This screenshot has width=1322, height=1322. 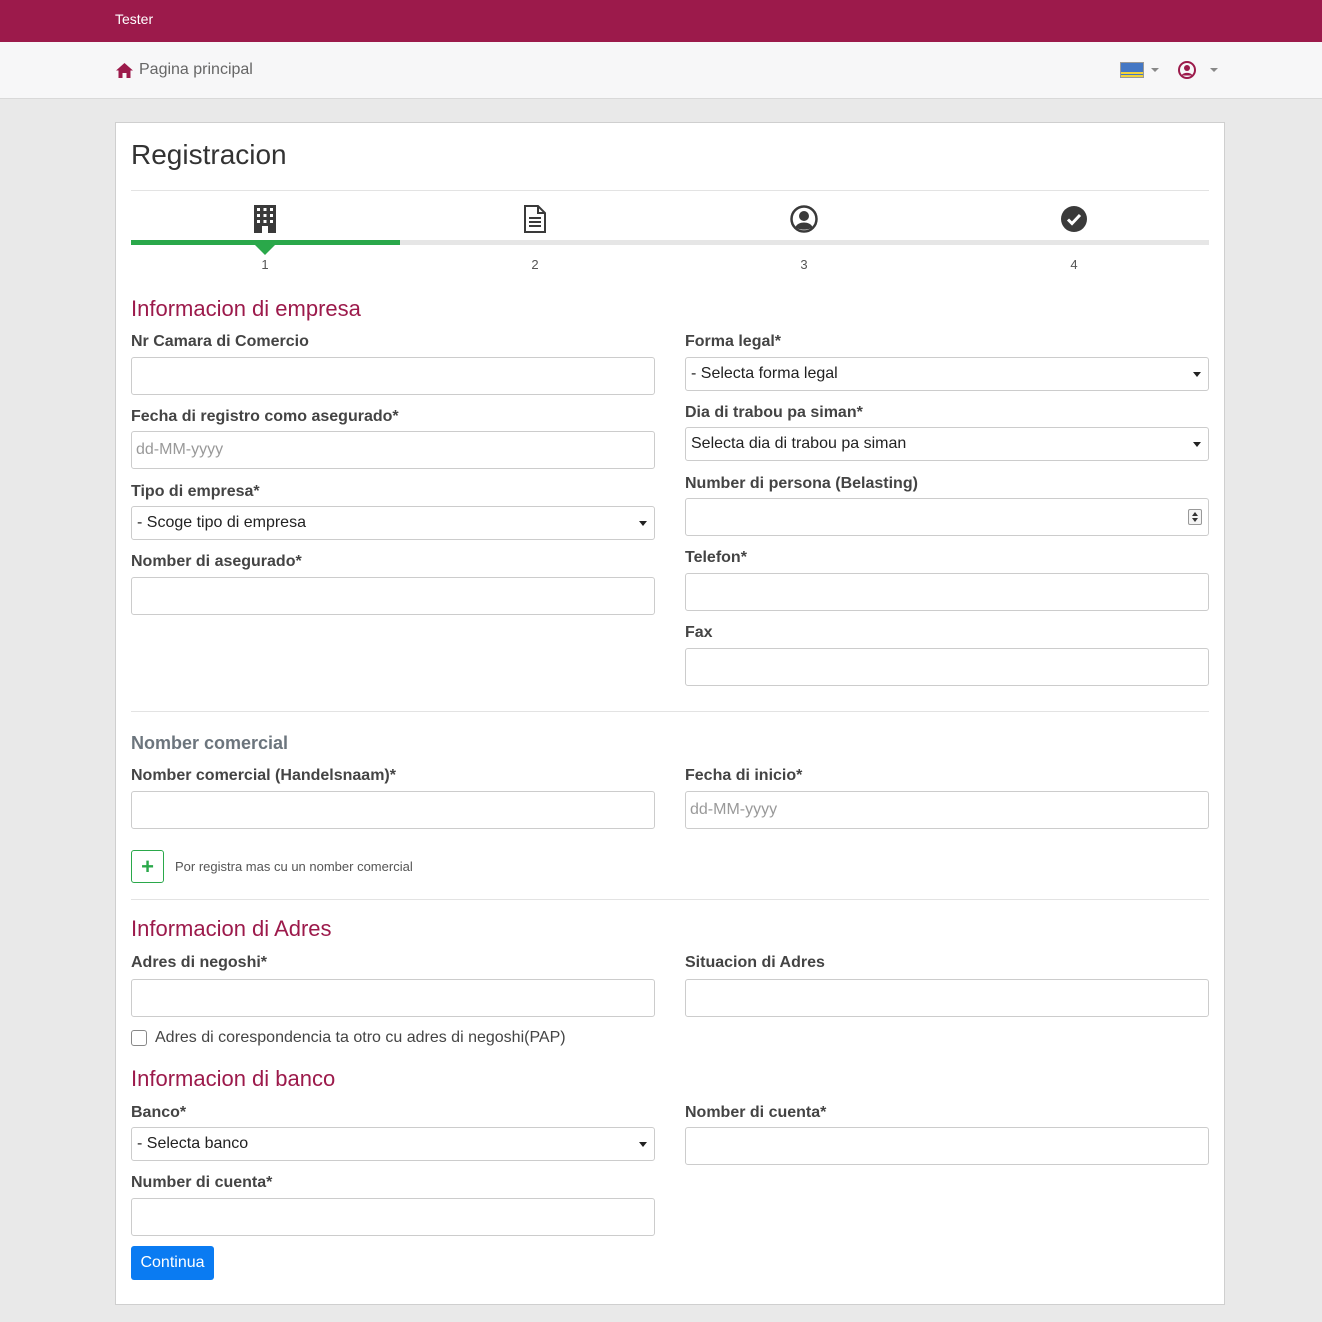 I want to click on banco-select: - Selecta banco, so click(x=393, y=1144).